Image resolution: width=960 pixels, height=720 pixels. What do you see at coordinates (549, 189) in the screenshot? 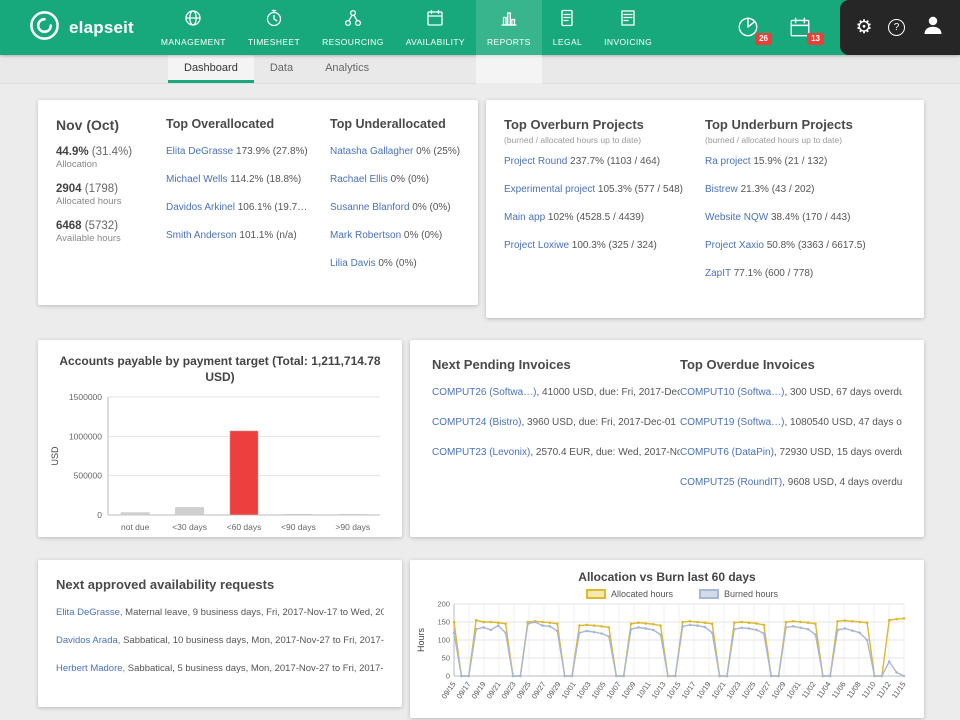
I see `overburn-project-link: Experimental project` at bounding box center [549, 189].